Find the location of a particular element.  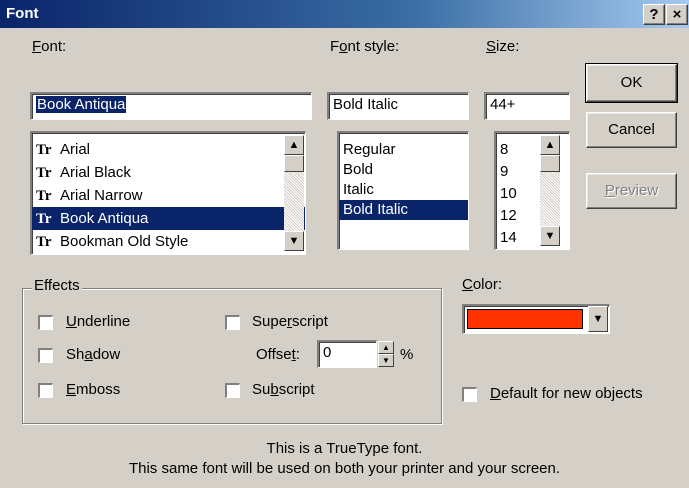

close-button: × is located at coordinates (677, 14).